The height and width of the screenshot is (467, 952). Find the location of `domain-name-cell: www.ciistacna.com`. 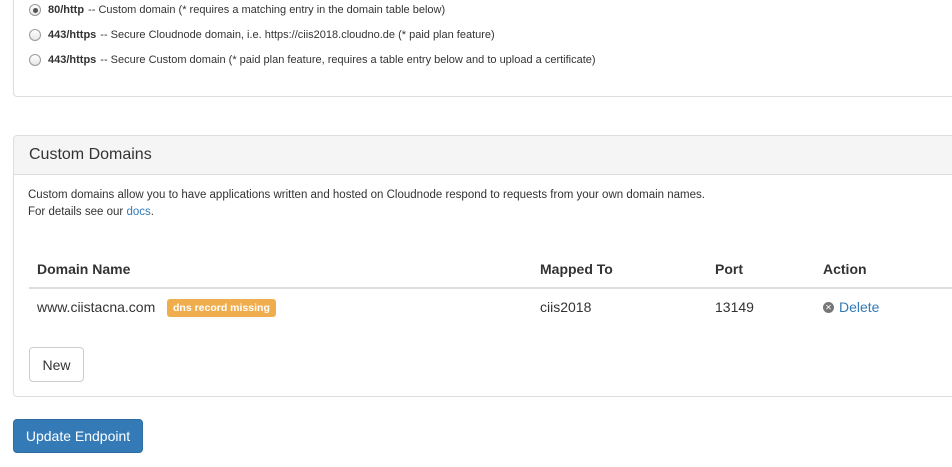

domain-name-cell: www.ciistacna.com is located at coordinates (96, 307).